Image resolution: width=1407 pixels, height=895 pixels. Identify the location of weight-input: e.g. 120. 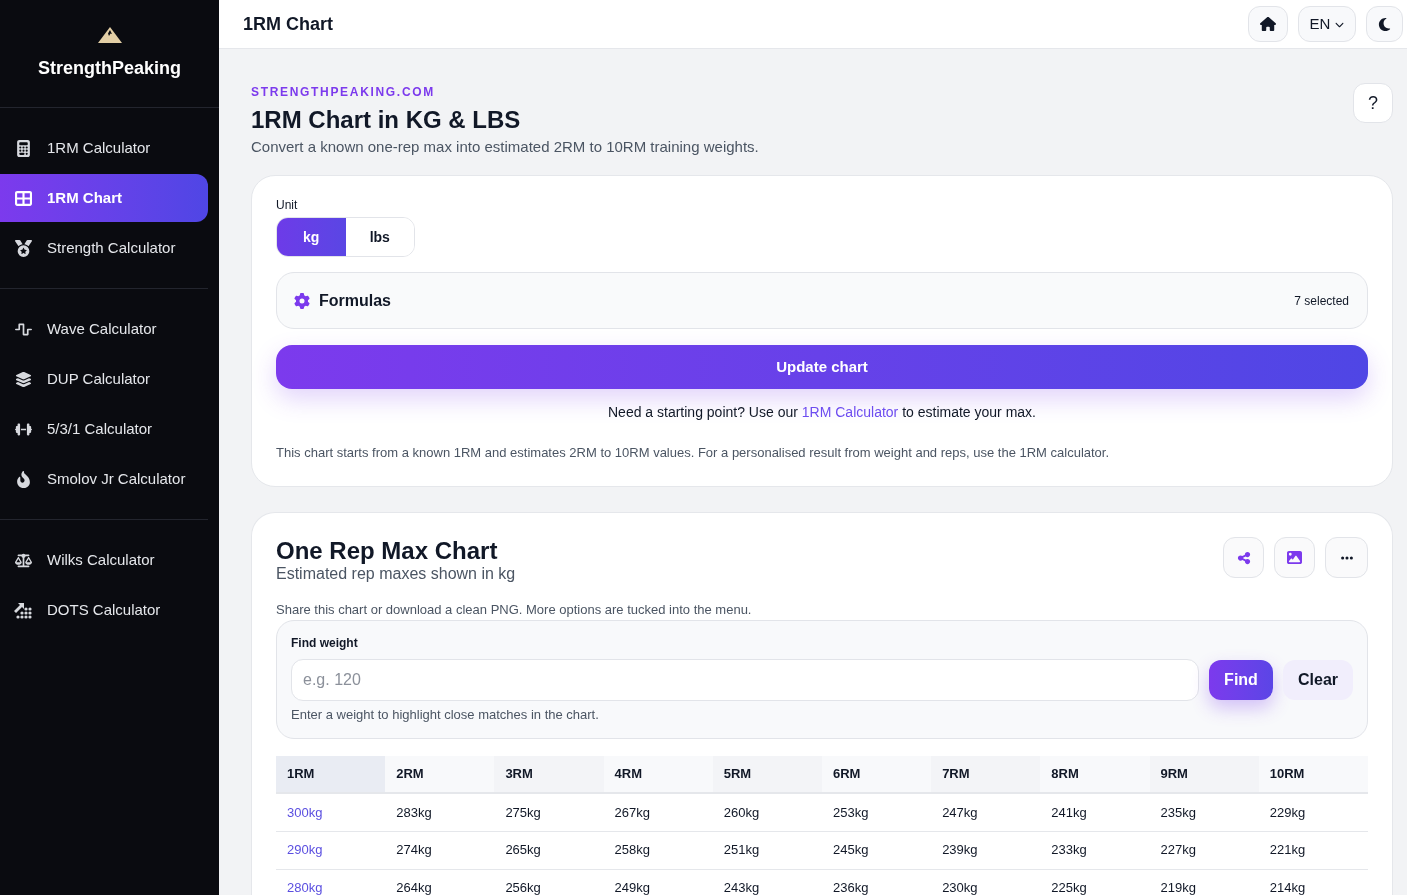
(745, 680).